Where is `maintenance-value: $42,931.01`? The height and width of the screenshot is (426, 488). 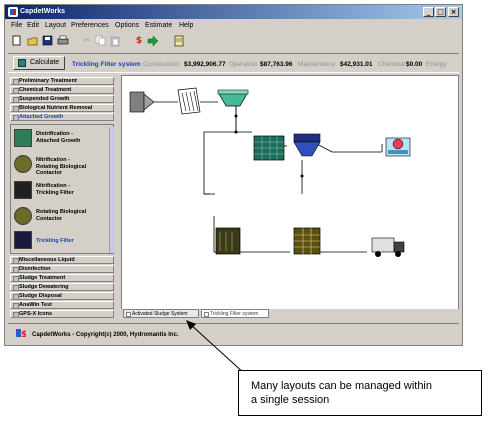 maintenance-value: $42,931.01 is located at coordinates (356, 64).